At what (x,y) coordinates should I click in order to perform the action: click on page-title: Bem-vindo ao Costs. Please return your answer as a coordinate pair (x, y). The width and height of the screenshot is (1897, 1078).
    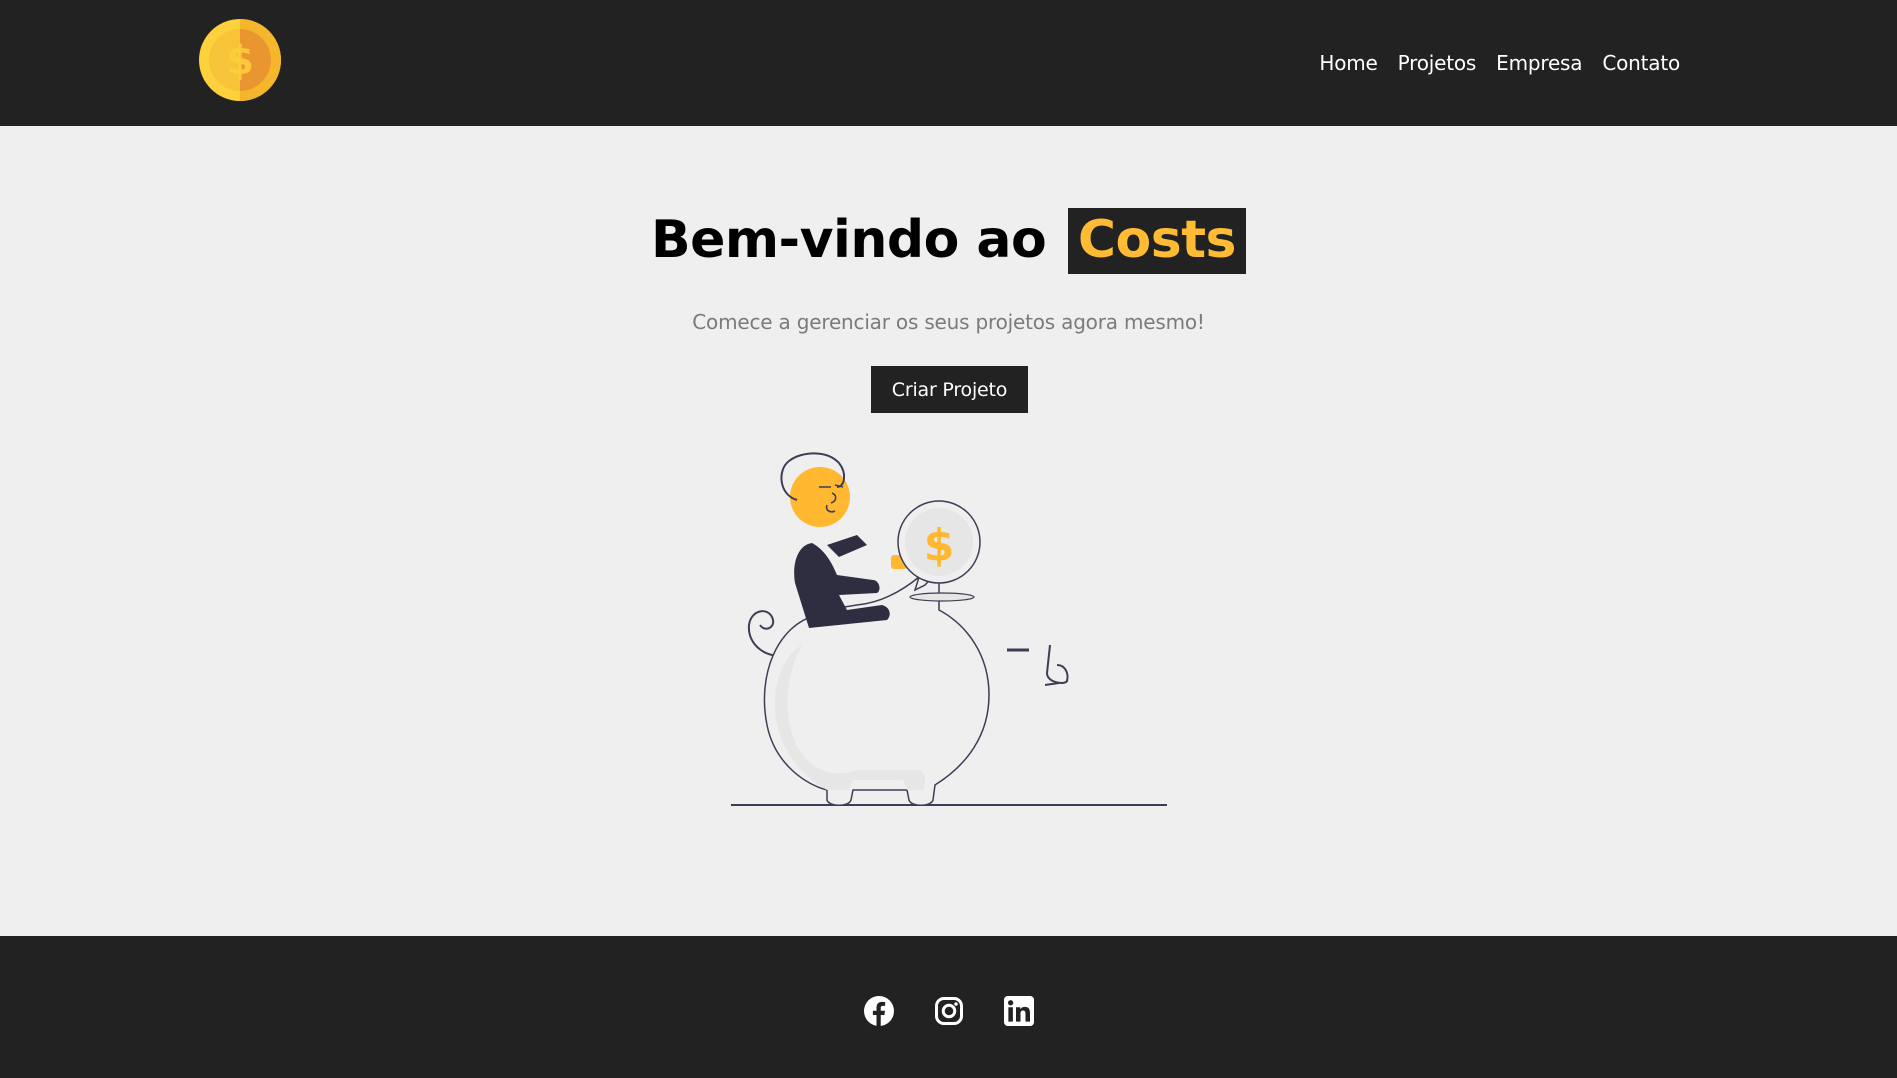
    Looking at the image, I should click on (948, 241).